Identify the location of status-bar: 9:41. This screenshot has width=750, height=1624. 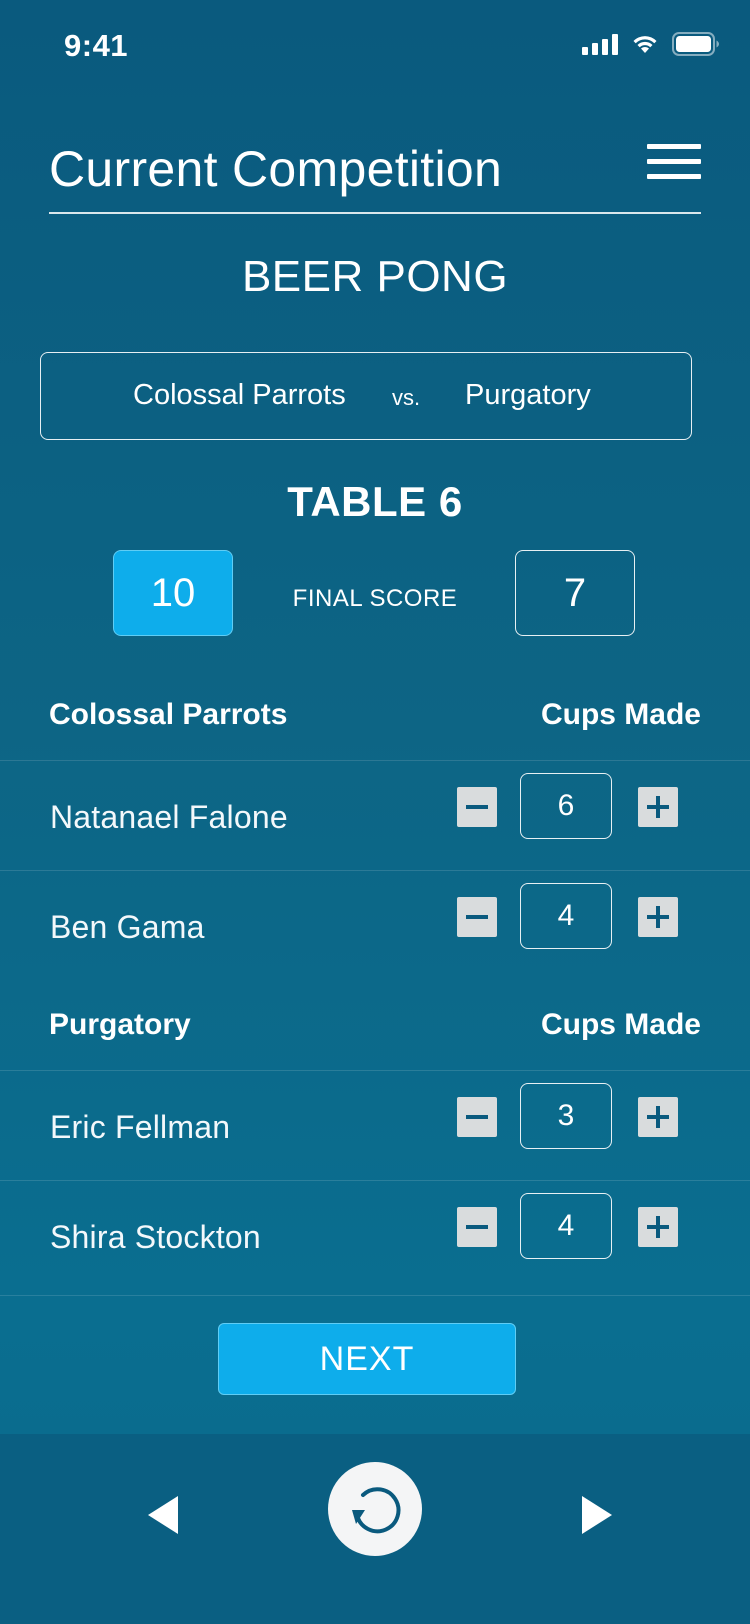
(375, 45).